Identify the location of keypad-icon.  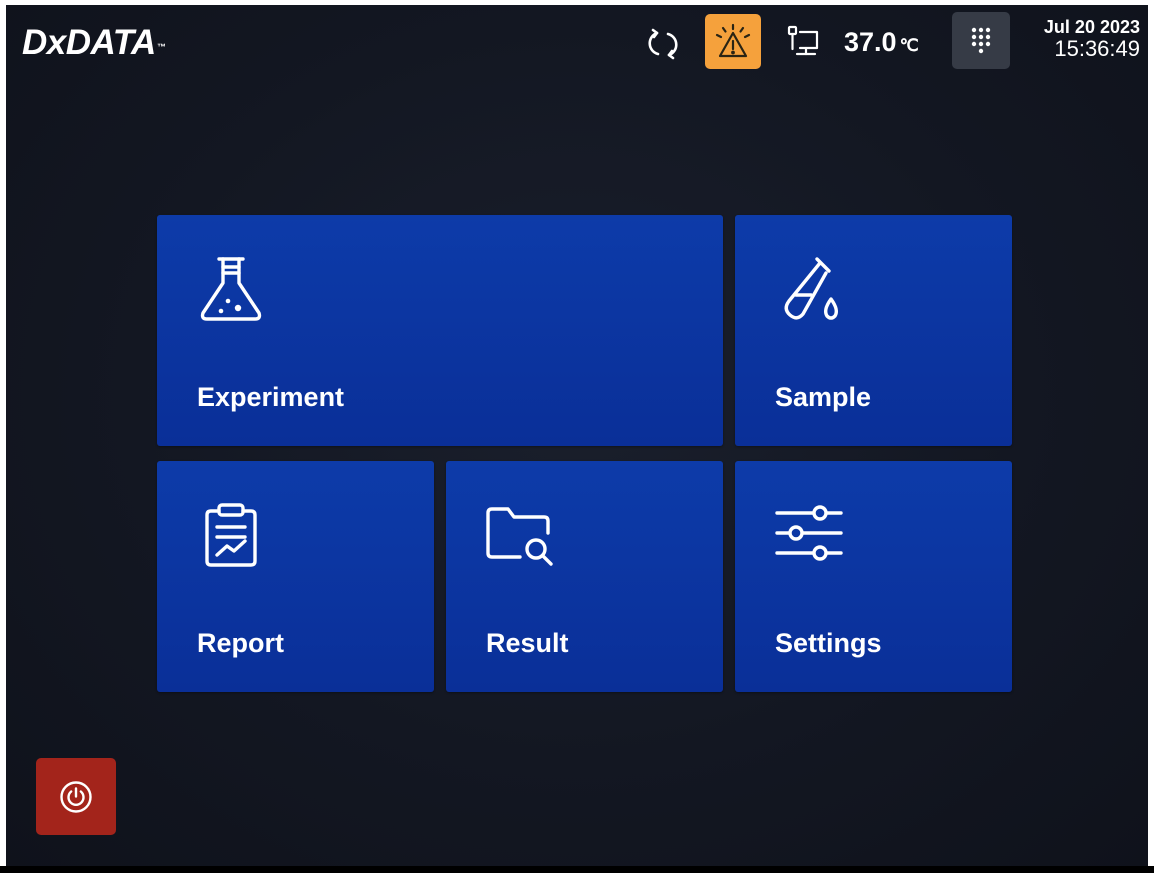
(981, 40).